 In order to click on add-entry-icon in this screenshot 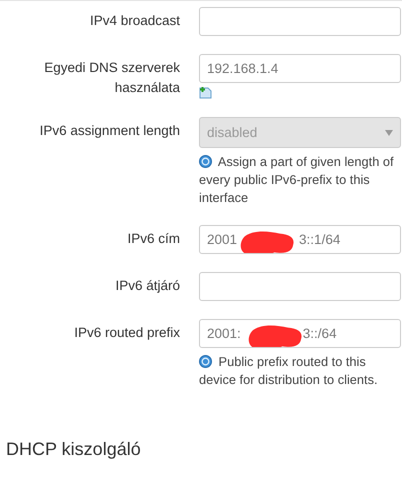, I will do `click(205, 92)`.